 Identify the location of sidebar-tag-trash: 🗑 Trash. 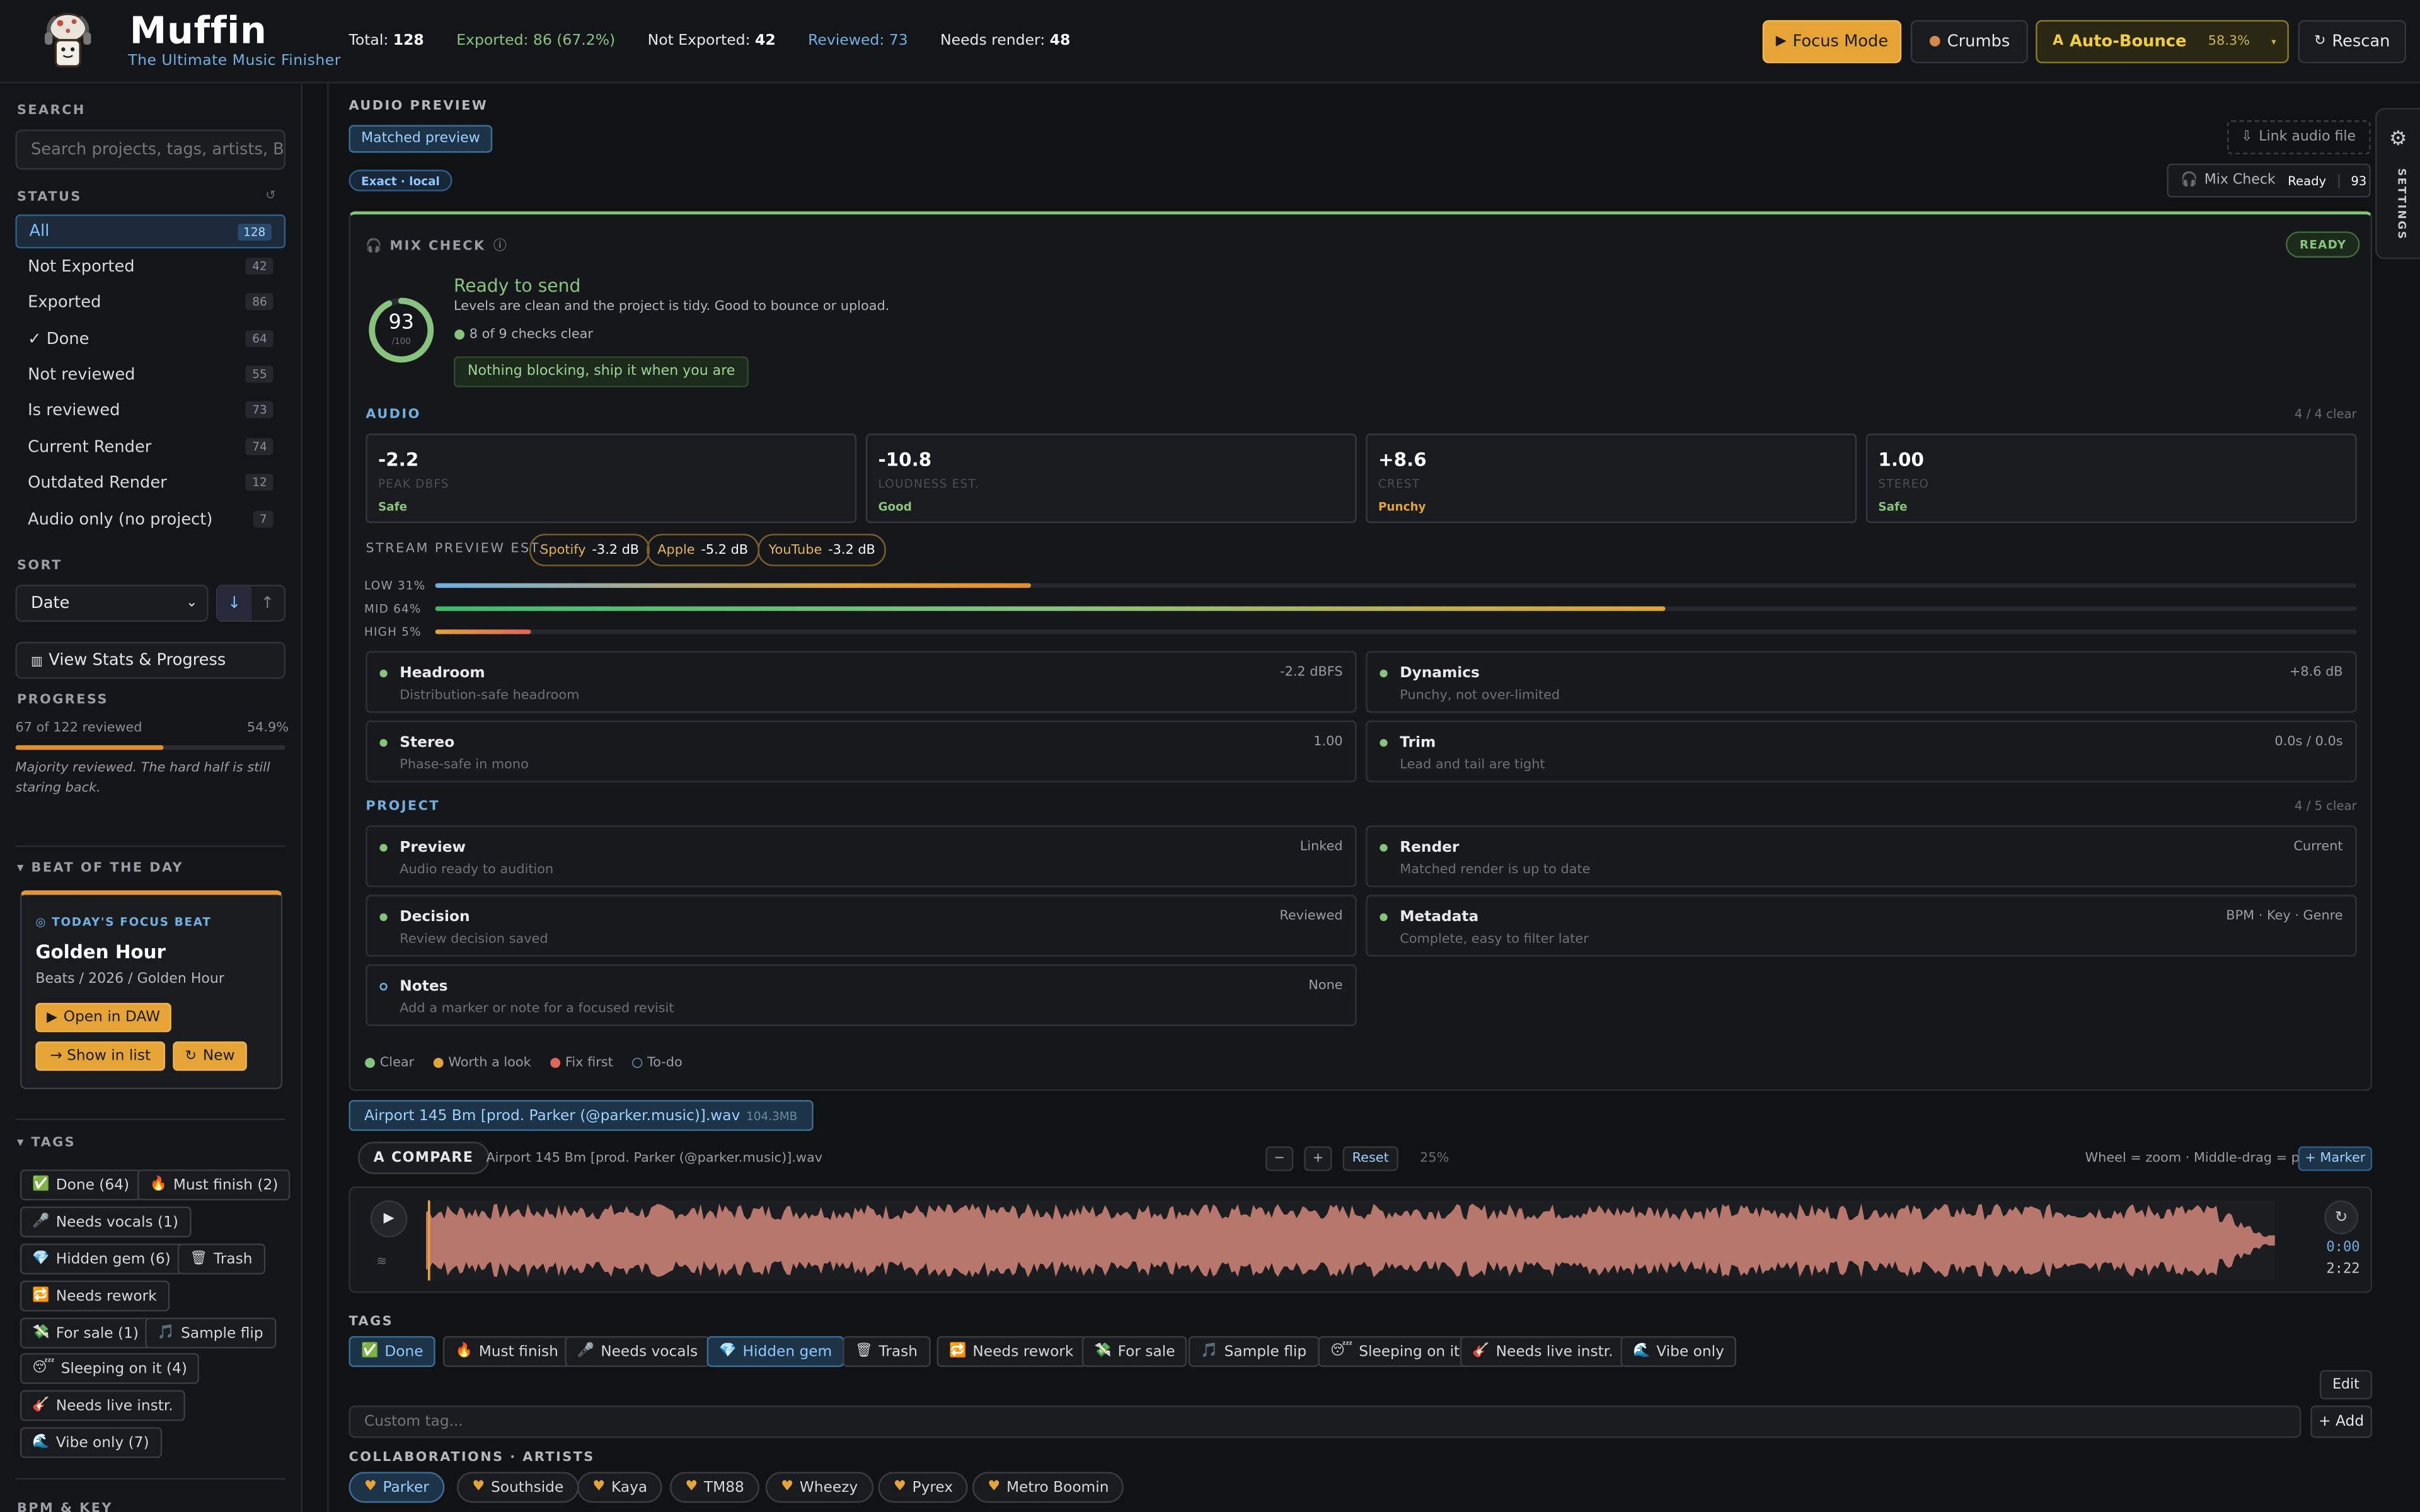
(221, 1258).